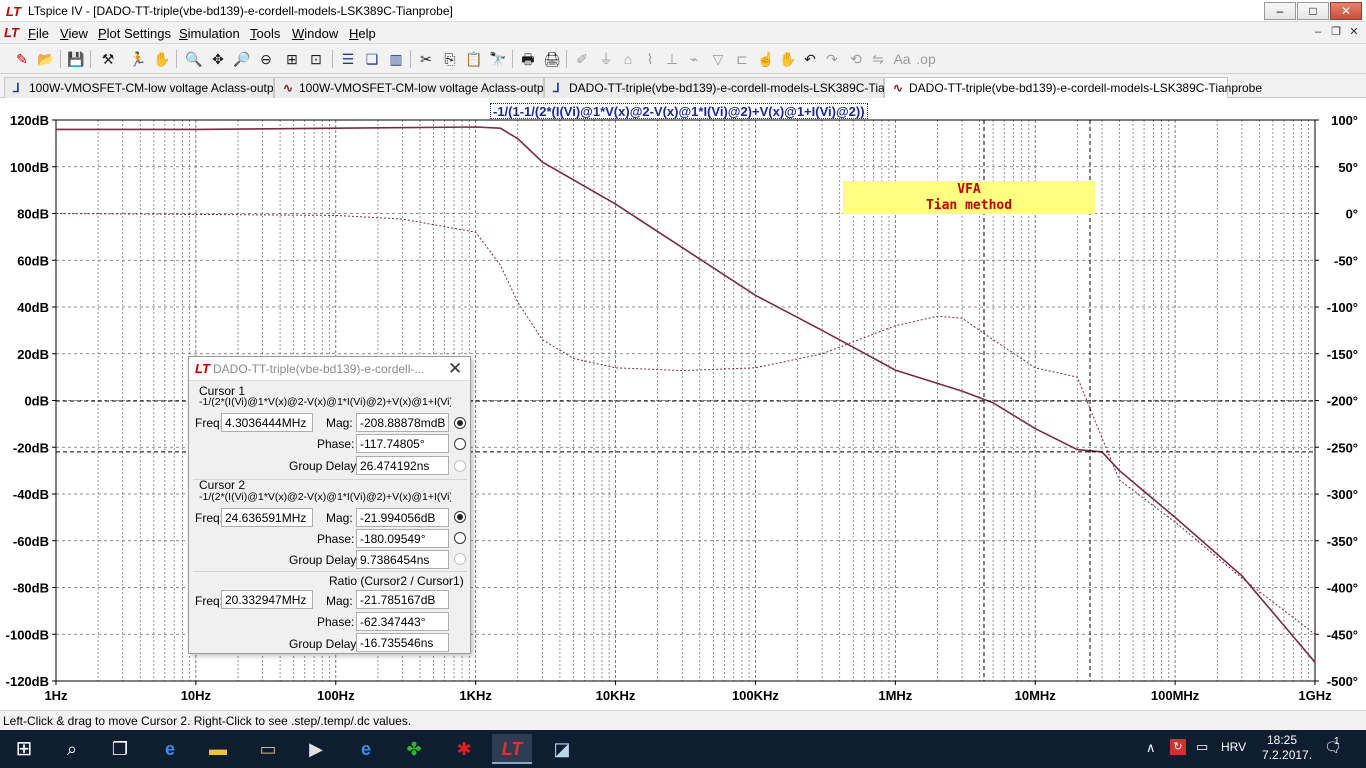  I want to click on menu-help: Help, so click(362, 33).